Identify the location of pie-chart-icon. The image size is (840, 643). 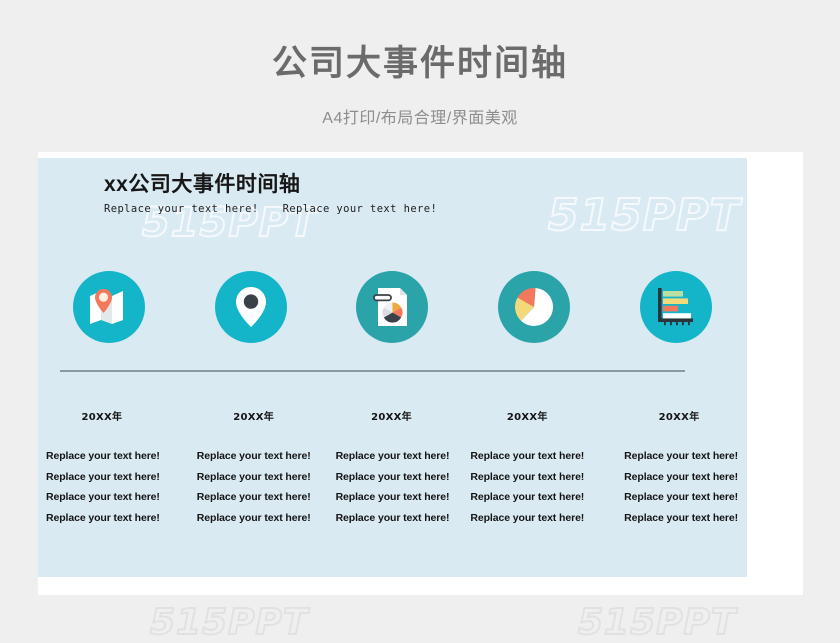
(534, 307).